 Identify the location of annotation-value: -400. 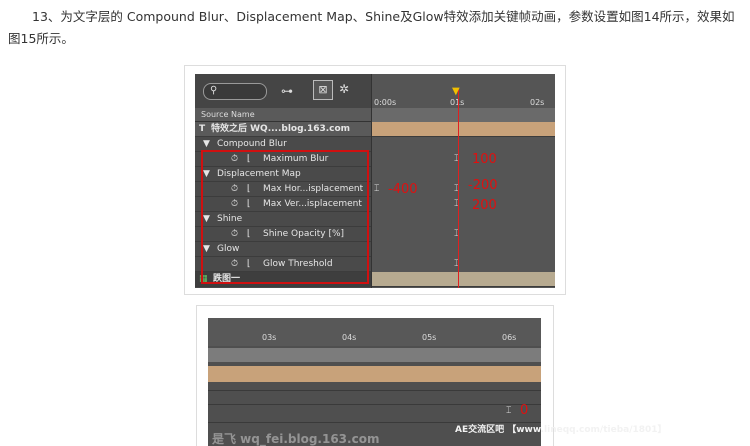
(403, 189).